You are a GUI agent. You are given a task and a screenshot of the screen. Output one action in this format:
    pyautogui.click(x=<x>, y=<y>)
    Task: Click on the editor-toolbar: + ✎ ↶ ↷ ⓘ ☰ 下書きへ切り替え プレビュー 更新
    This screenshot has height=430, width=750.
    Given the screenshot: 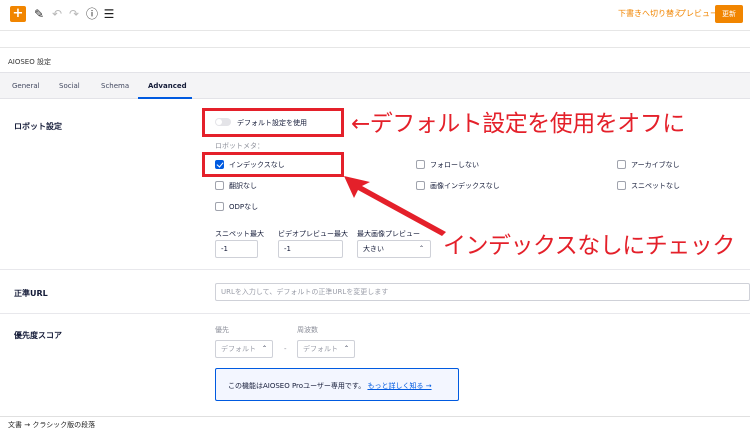 What is the action you would take?
    pyautogui.click(x=375, y=15)
    